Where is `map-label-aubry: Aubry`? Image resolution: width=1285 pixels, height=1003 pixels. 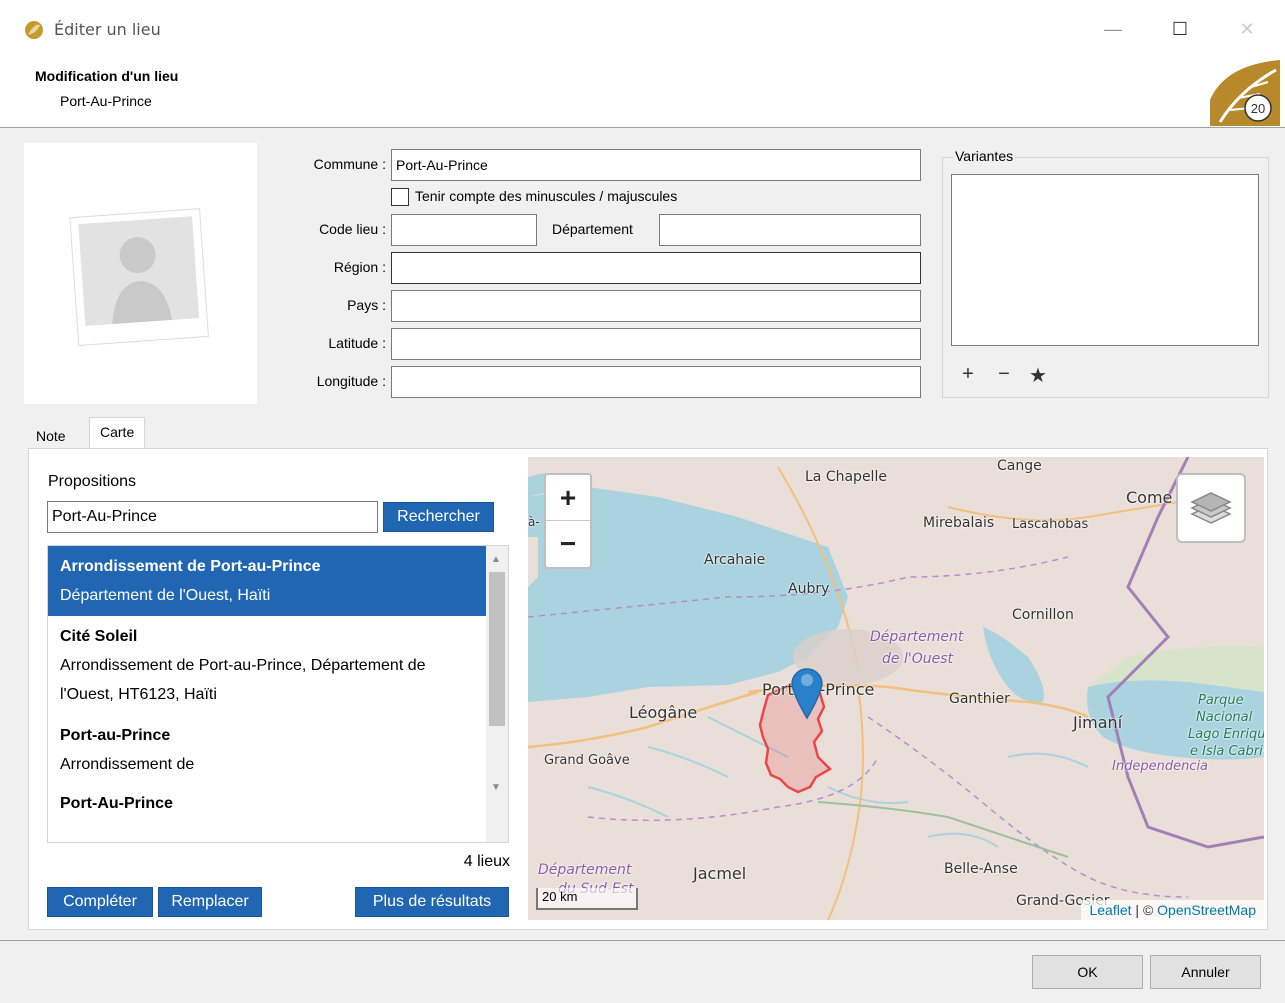
map-label-aubry: Aubry is located at coordinates (809, 589).